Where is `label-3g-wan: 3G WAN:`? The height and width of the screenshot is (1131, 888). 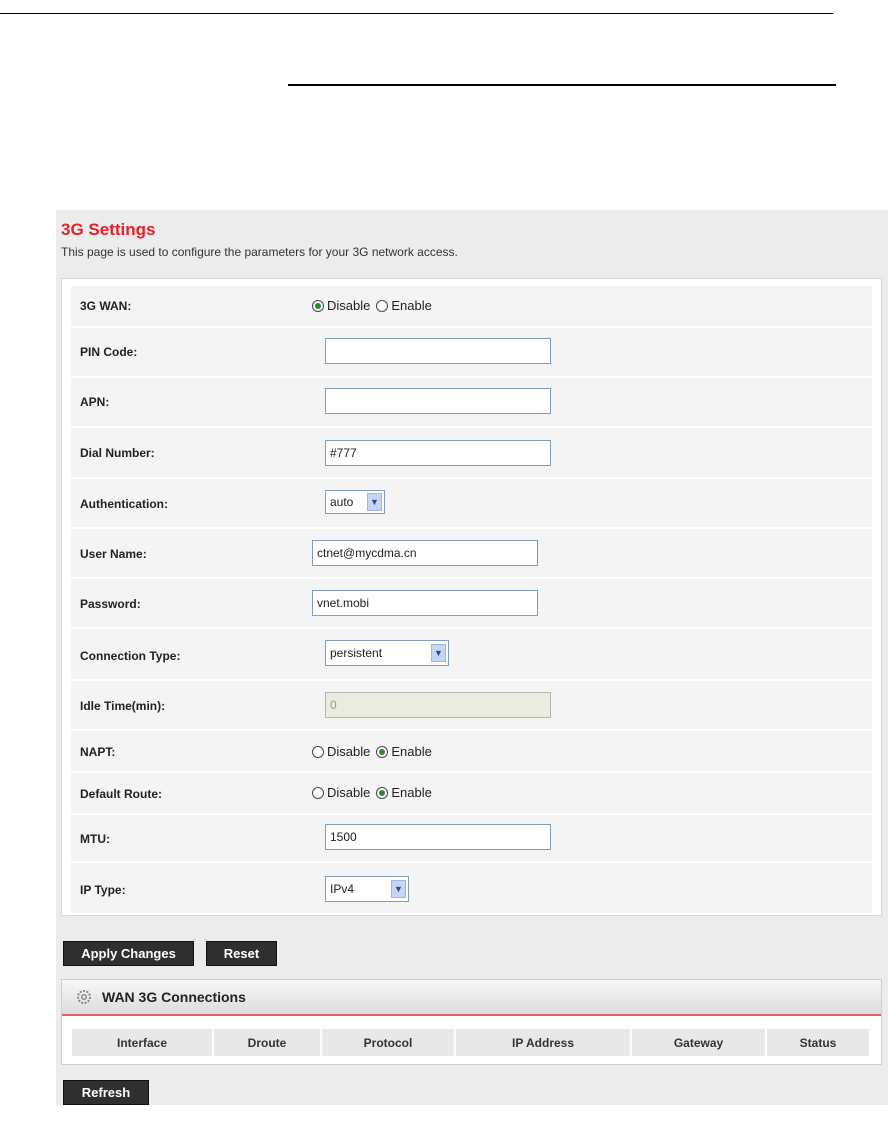
label-3g-wan: 3G WAN: is located at coordinates (106, 306).